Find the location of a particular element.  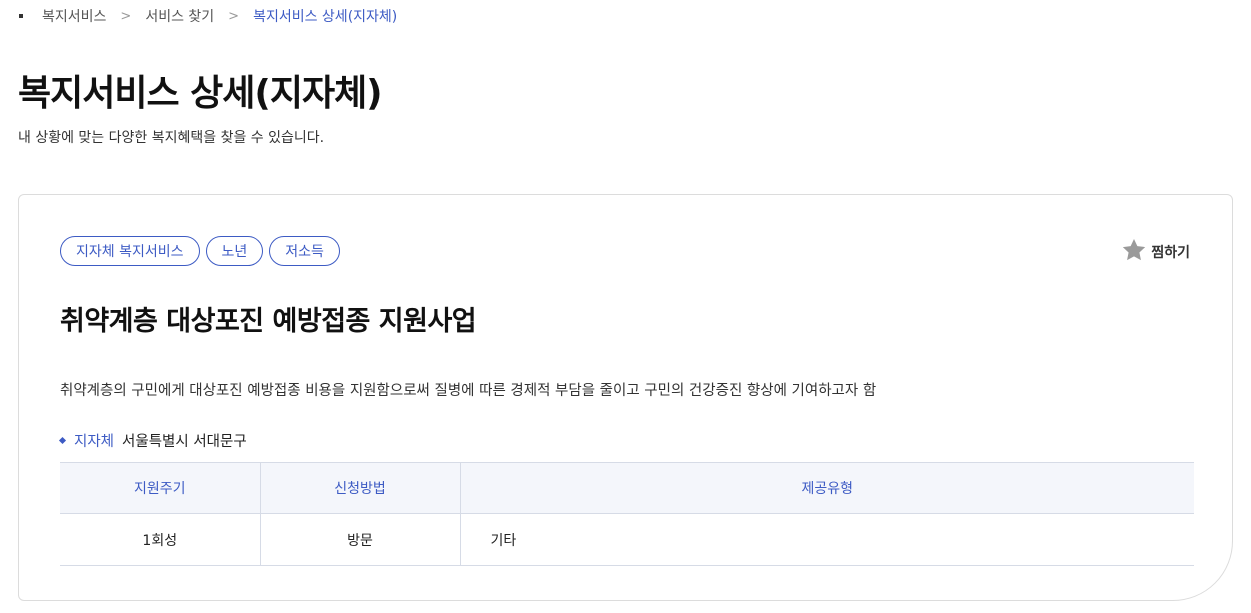

cell-support-cycle: 1회성 is located at coordinates (160, 539).